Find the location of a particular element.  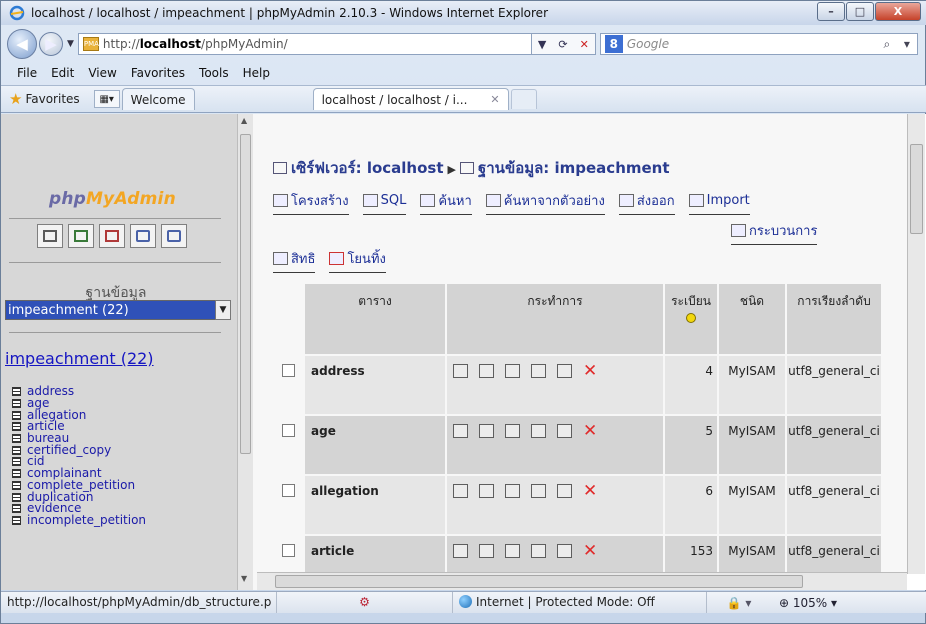

new-tab-button is located at coordinates (523, 99).